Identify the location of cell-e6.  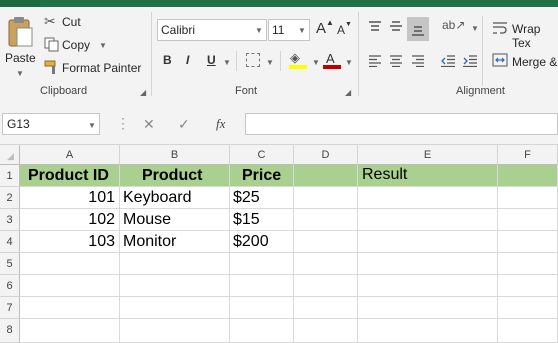
(428, 286).